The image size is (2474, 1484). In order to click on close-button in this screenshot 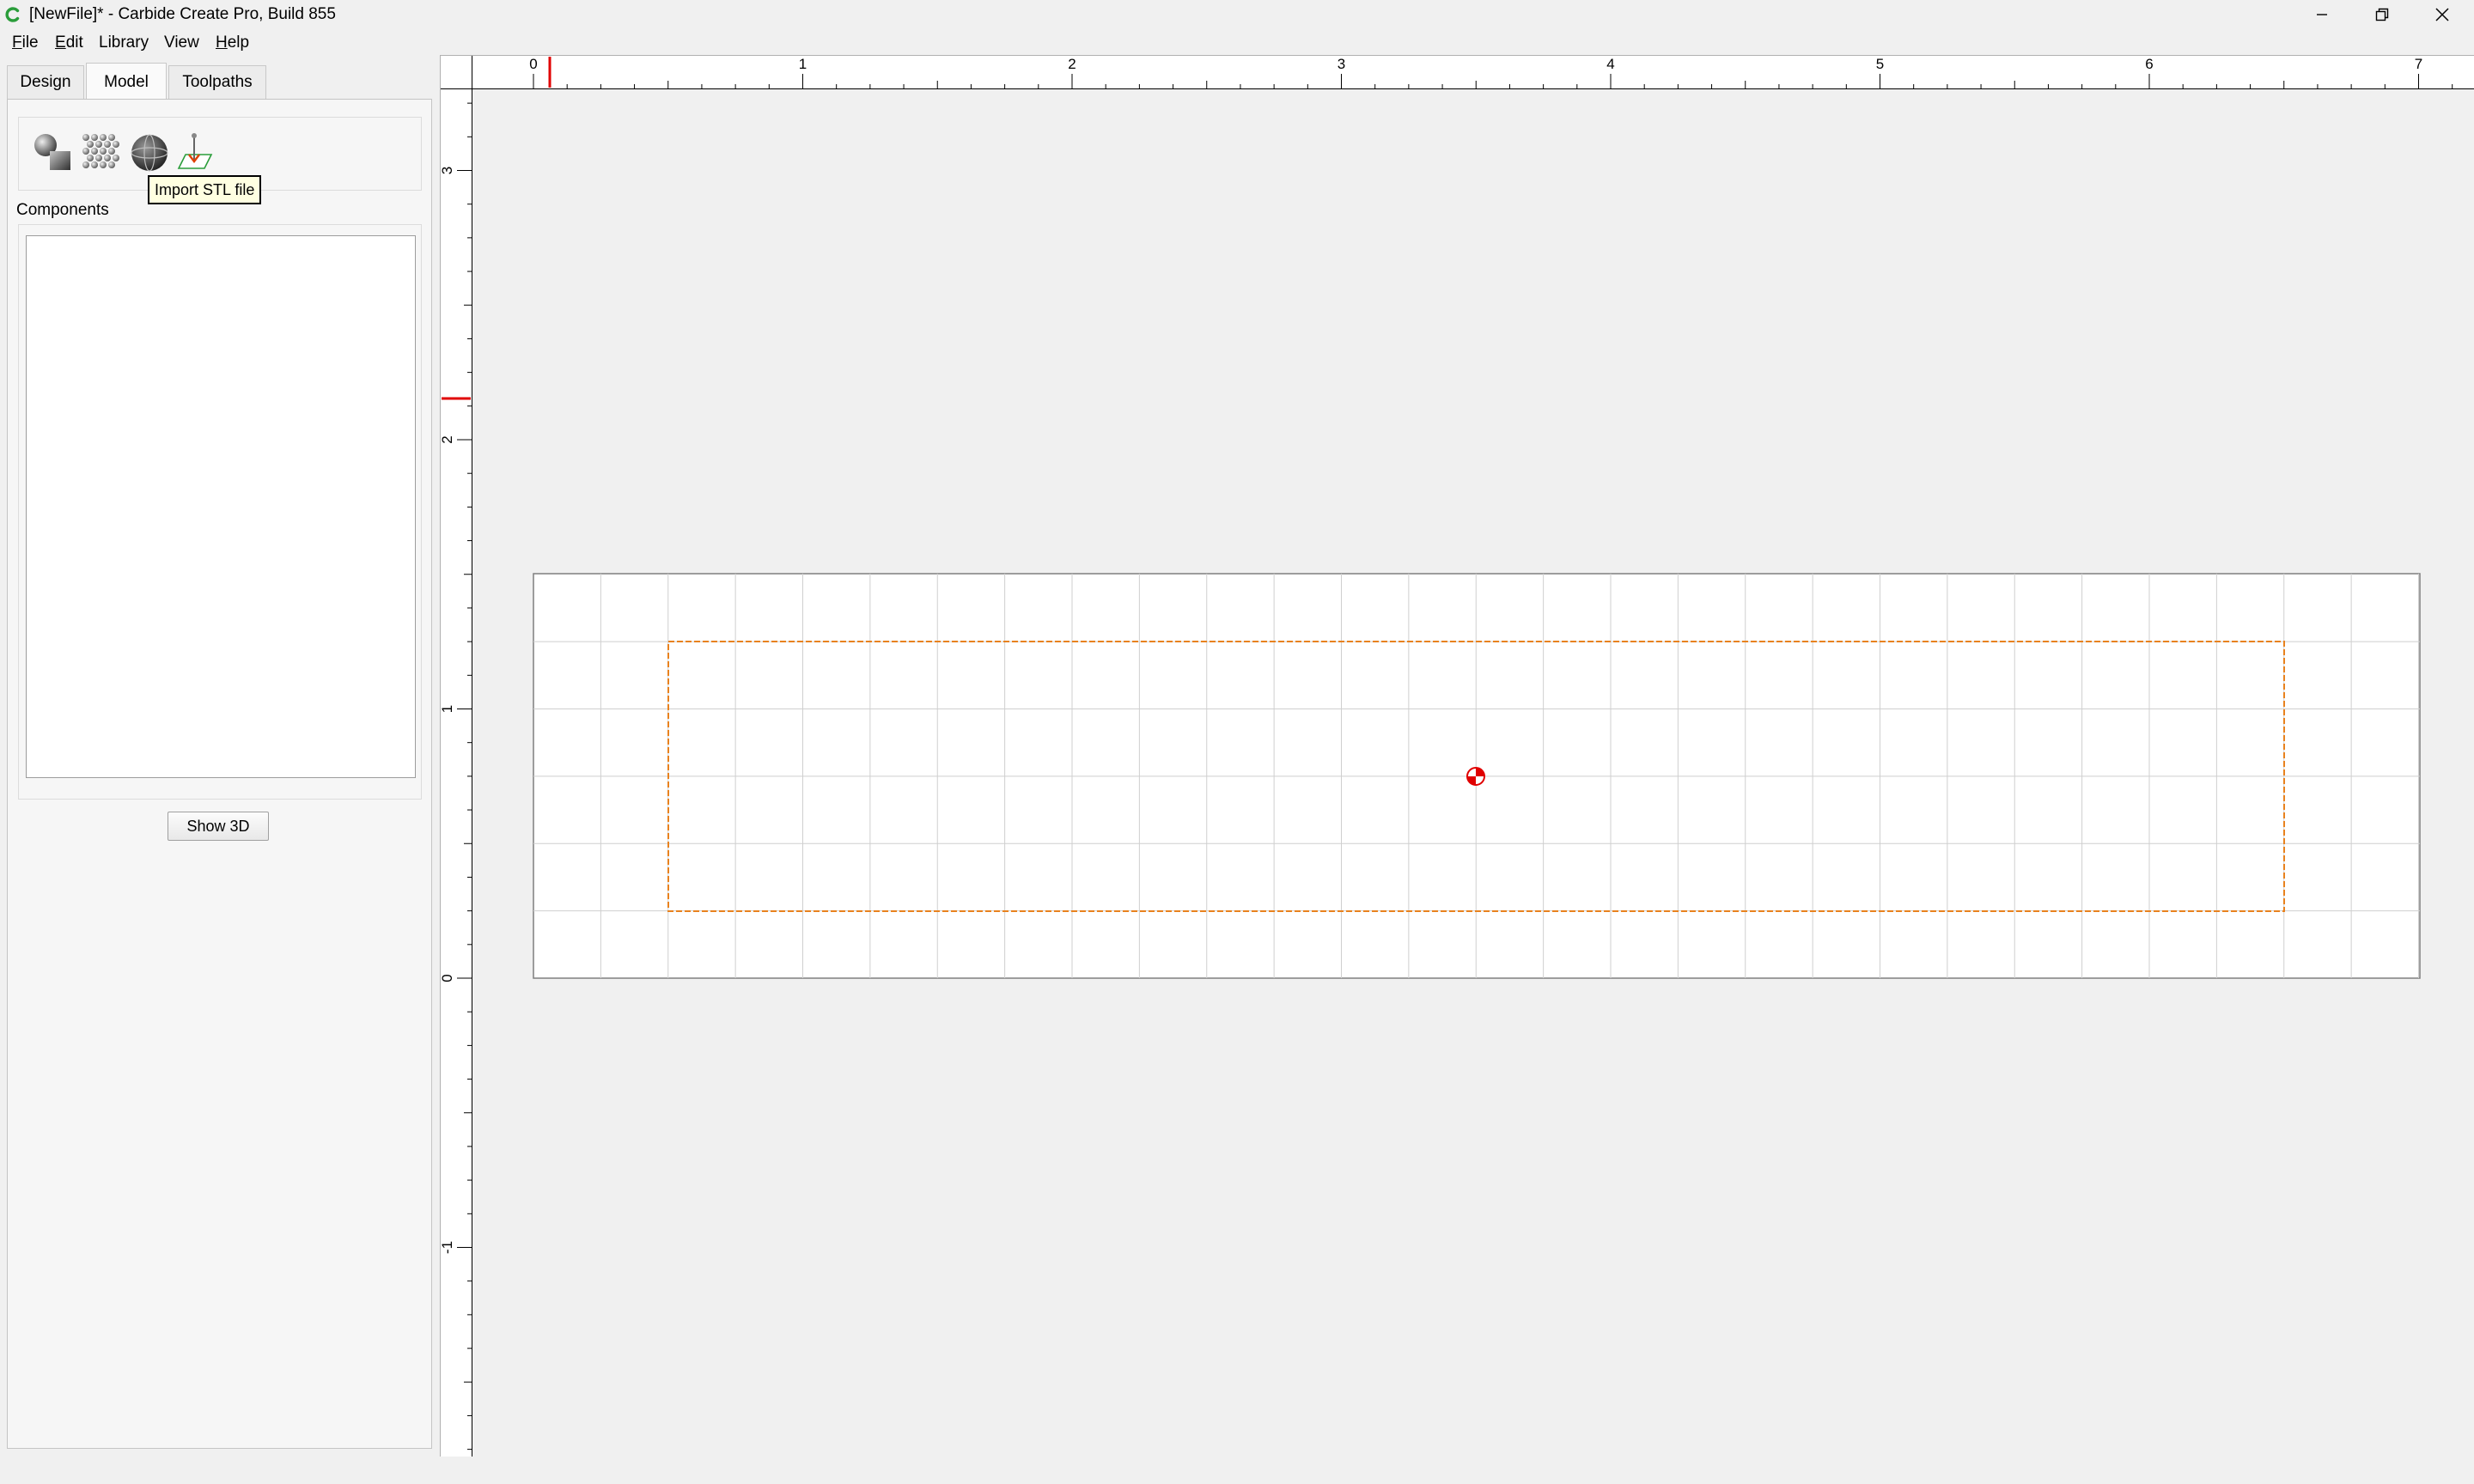, I will do `click(2442, 15)`.